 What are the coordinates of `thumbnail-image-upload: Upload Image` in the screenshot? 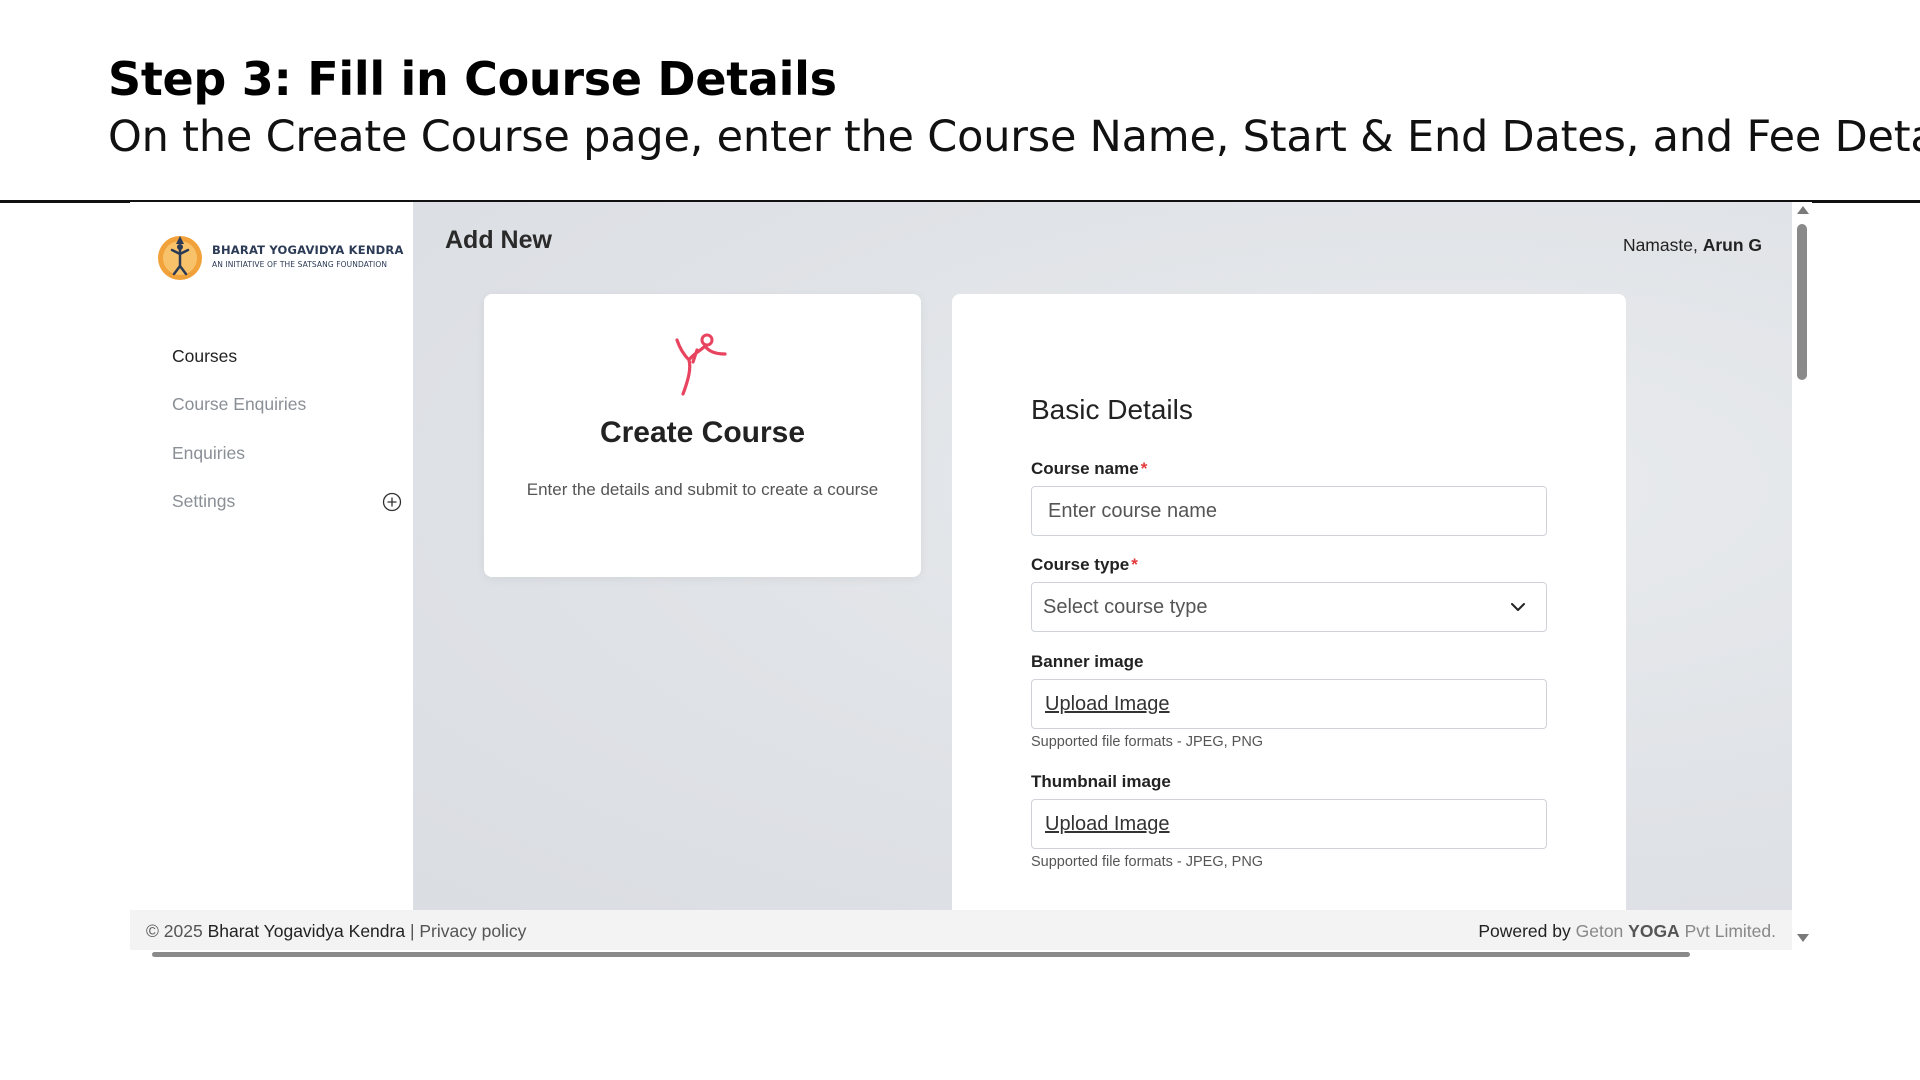 It's located at (1289, 824).